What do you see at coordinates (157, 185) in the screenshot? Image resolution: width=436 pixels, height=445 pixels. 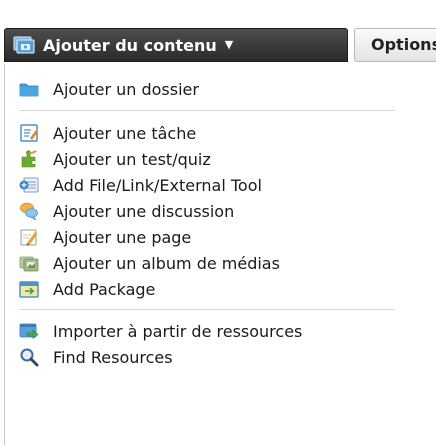 I see `menu-item-label: Add File/Link/External Tool` at bounding box center [157, 185].